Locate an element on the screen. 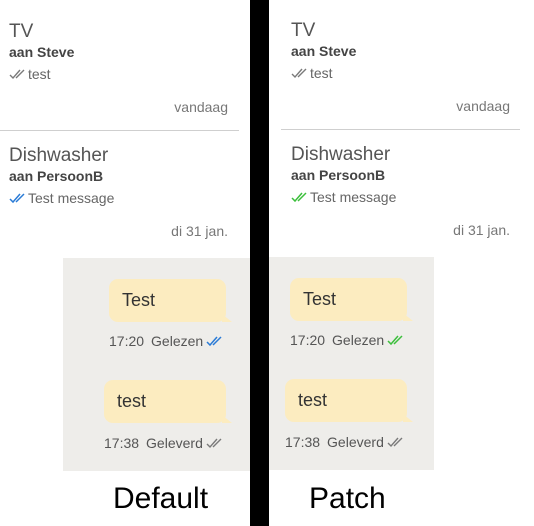  panel-caption: Default is located at coordinates (161, 498).